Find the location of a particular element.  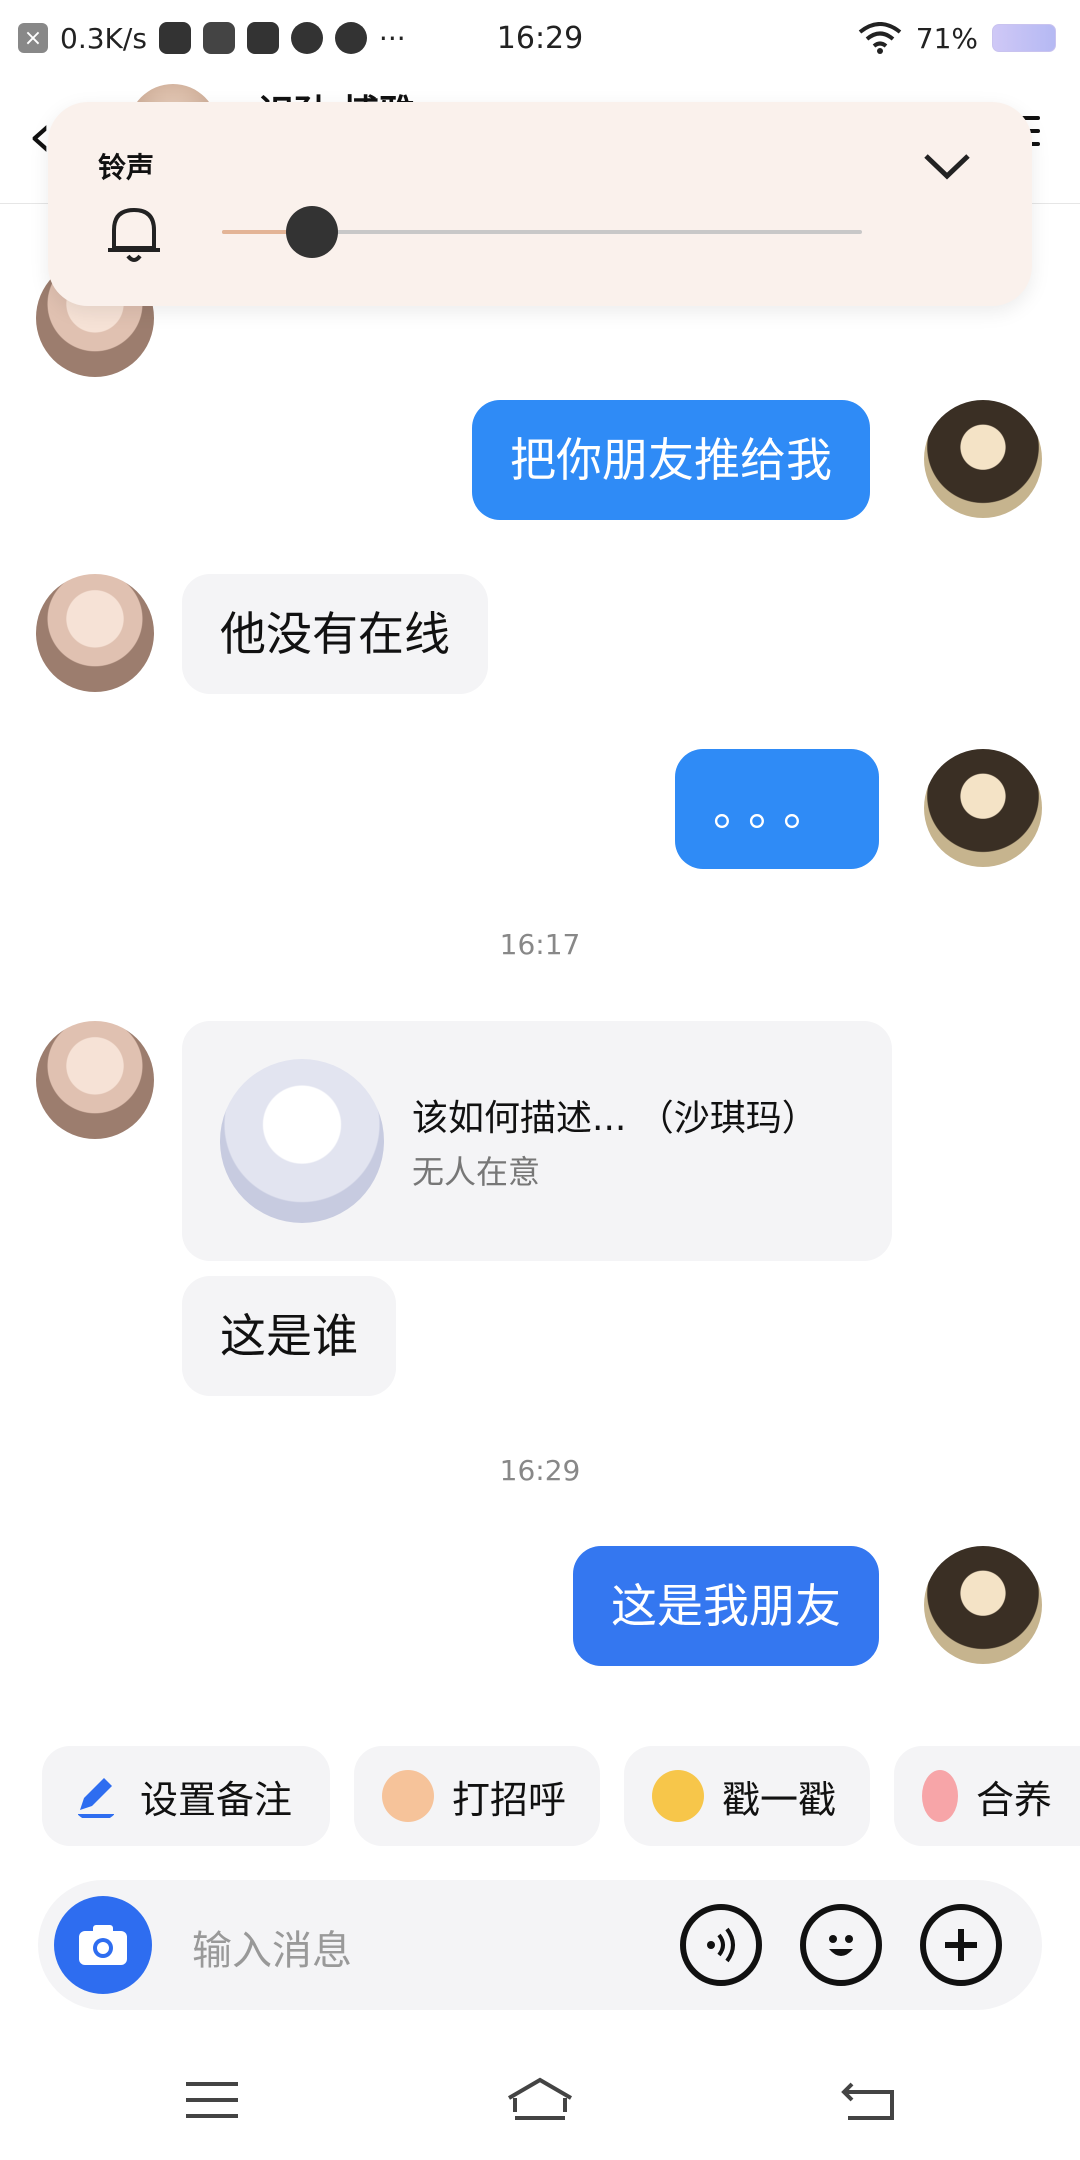

shared-contact-card: 该如何描述... （沙琪玛） 无人在意 is located at coordinates (537, 1141).